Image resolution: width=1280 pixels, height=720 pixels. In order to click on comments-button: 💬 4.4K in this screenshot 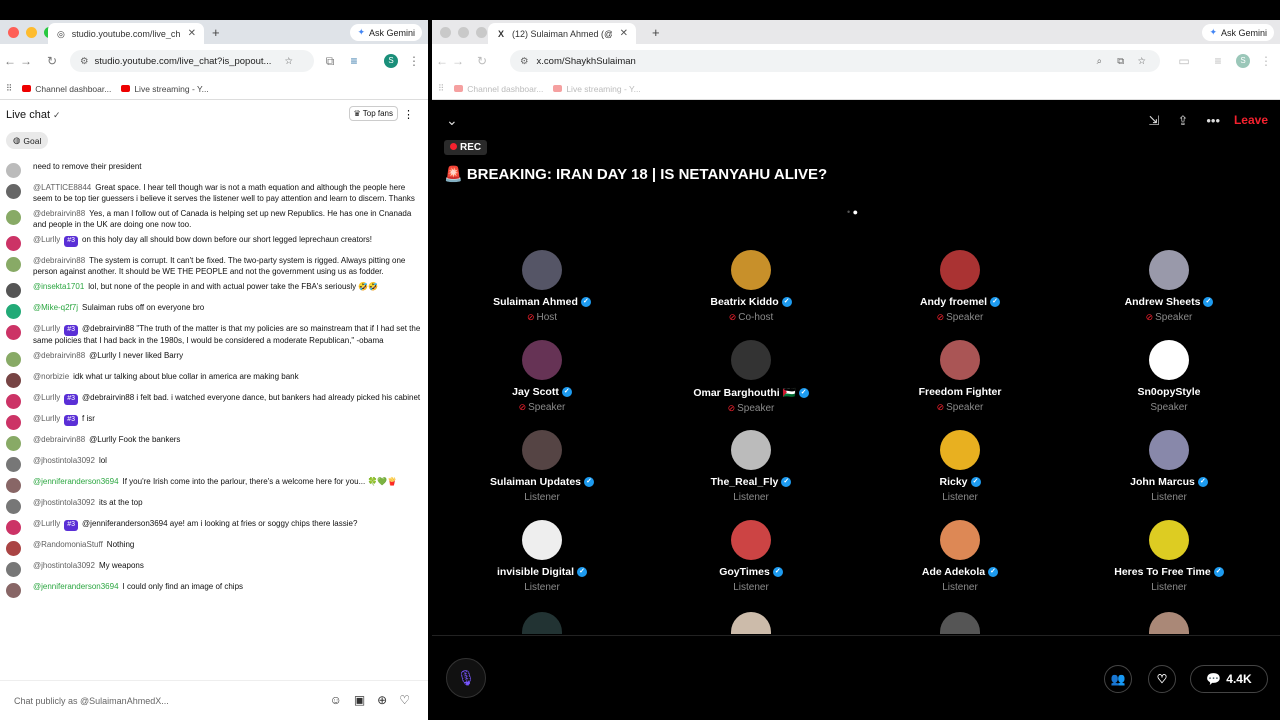, I will do `click(1229, 679)`.